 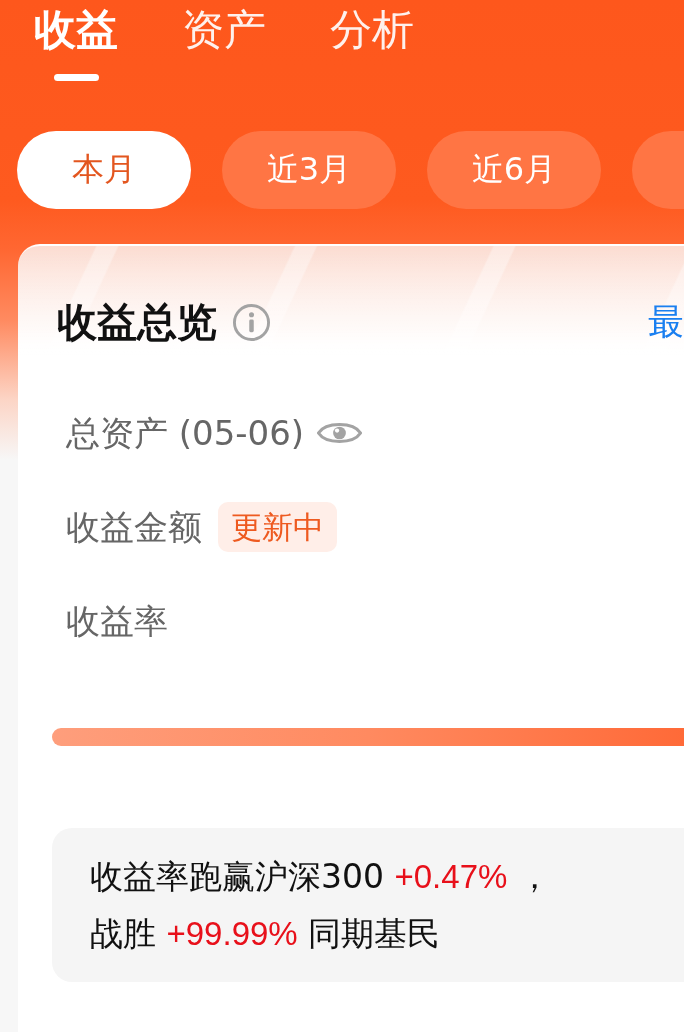 What do you see at coordinates (104, 170) in the screenshot?
I see `period-chip: 本月` at bounding box center [104, 170].